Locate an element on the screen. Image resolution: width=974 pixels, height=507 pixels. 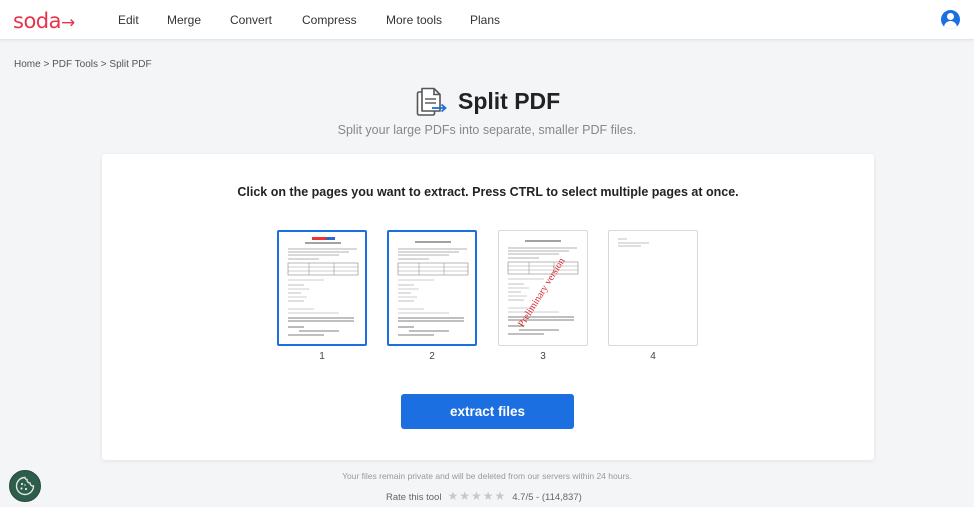
page-watermark: Preliminary version is located at coordinates (541, 292).